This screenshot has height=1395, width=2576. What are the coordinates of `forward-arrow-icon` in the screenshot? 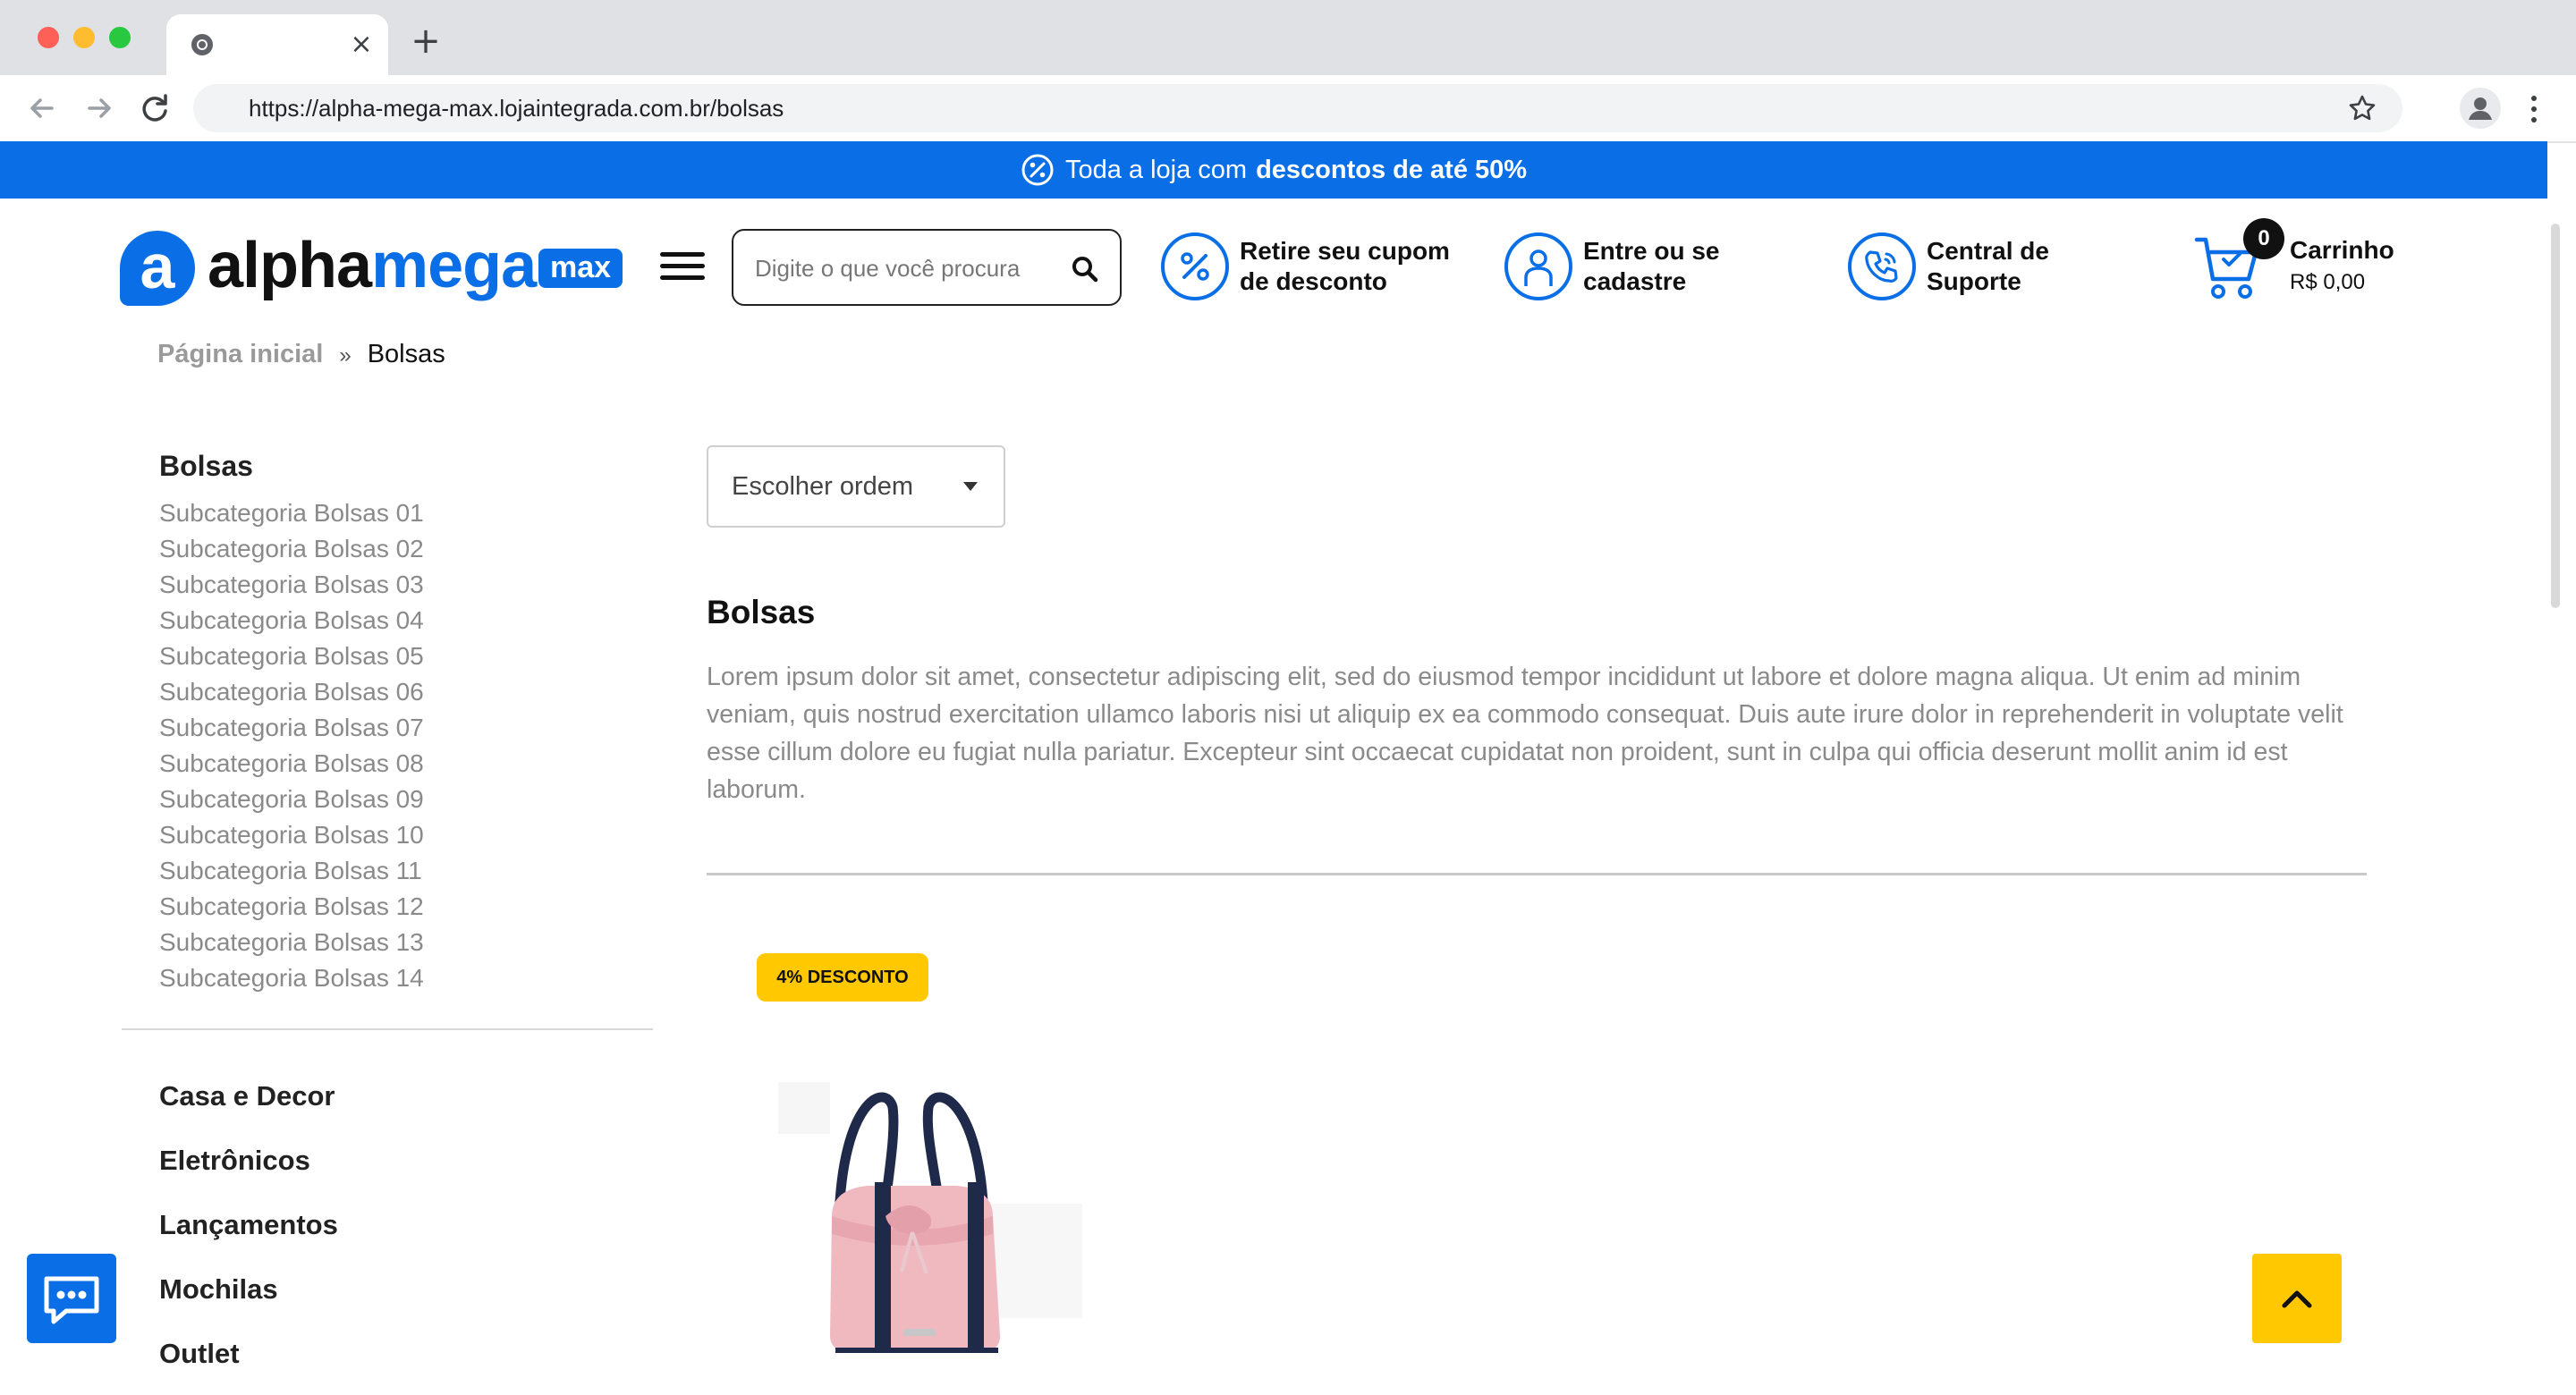 It's located at (99, 108).